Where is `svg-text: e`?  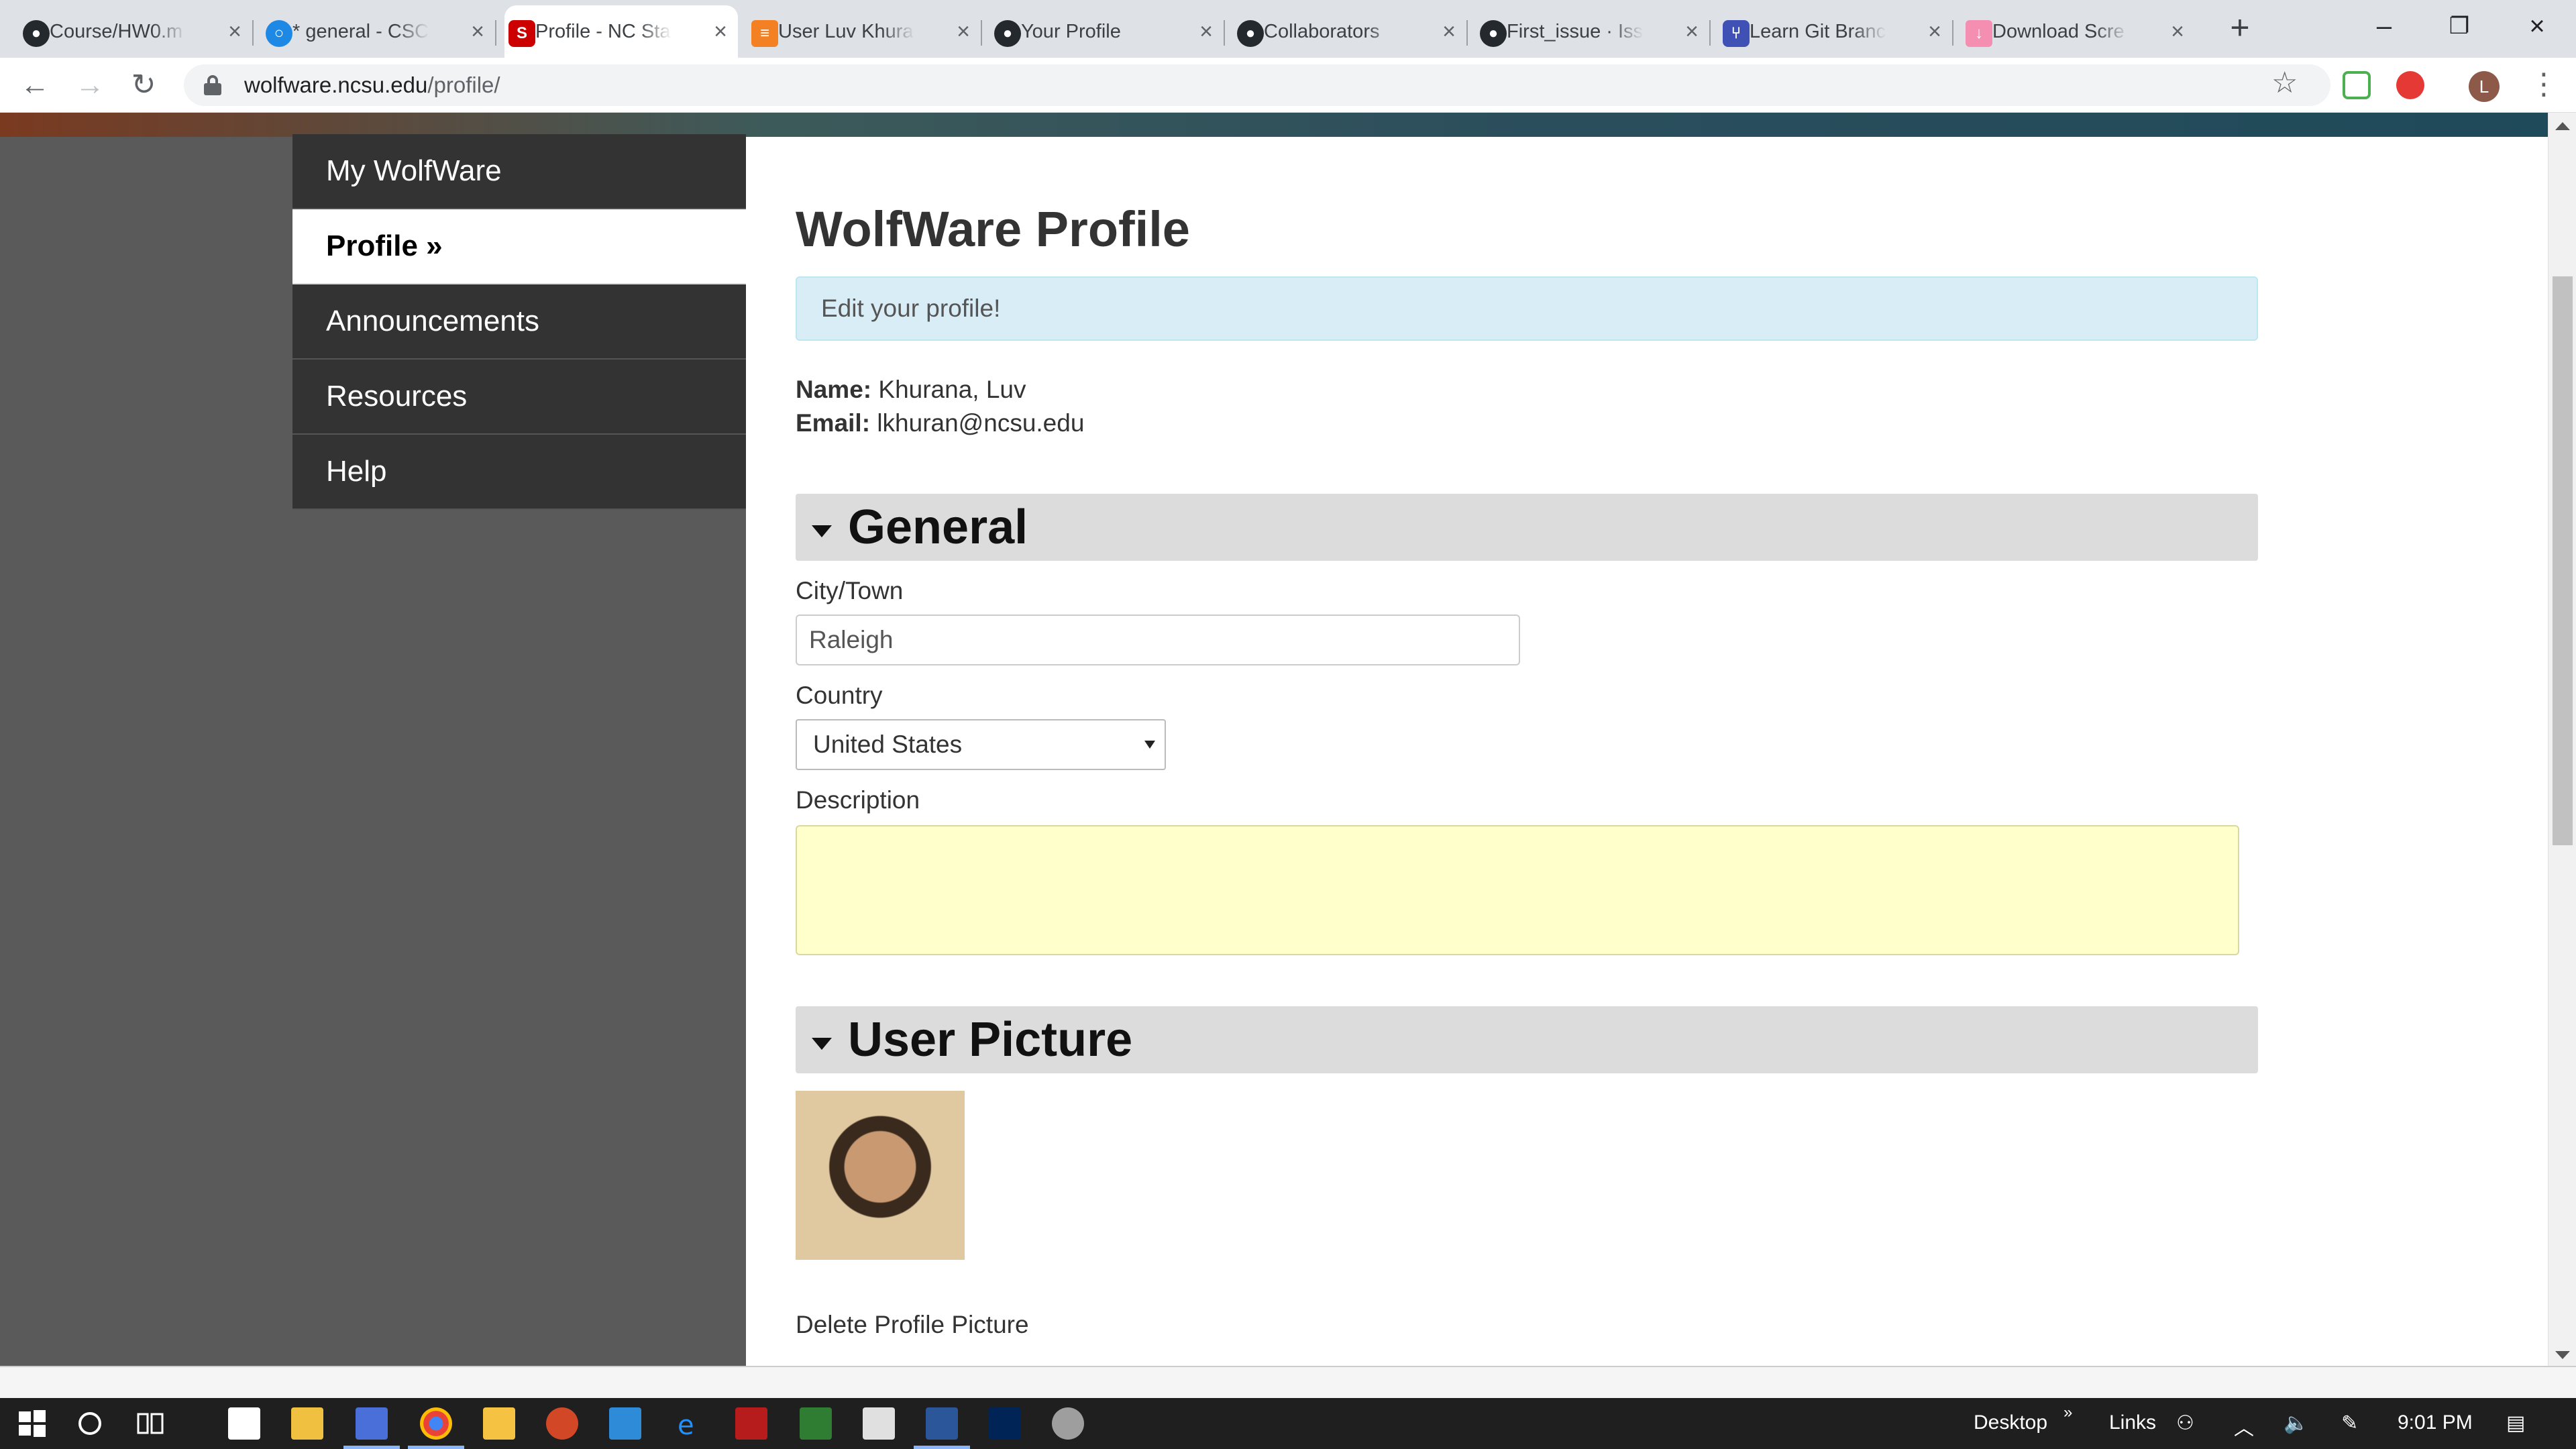 svg-text: e is located at coordinates (686, 1425).